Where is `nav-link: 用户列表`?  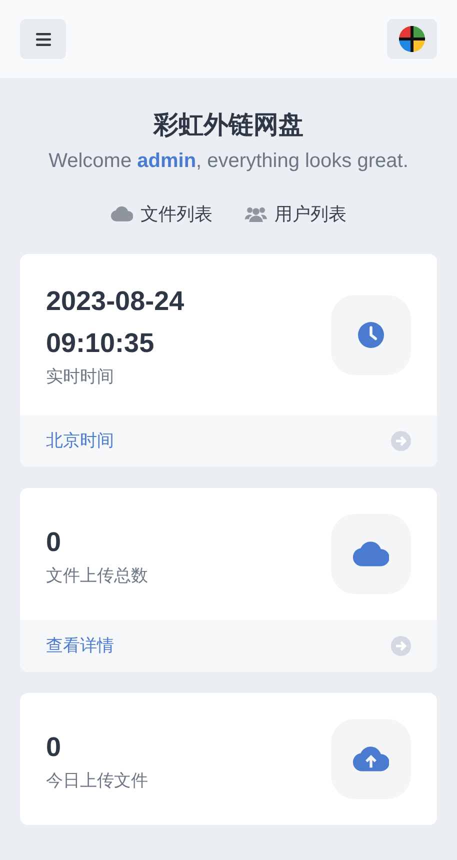 nav-link: 用户列表 is located at coordinates (295, 214).